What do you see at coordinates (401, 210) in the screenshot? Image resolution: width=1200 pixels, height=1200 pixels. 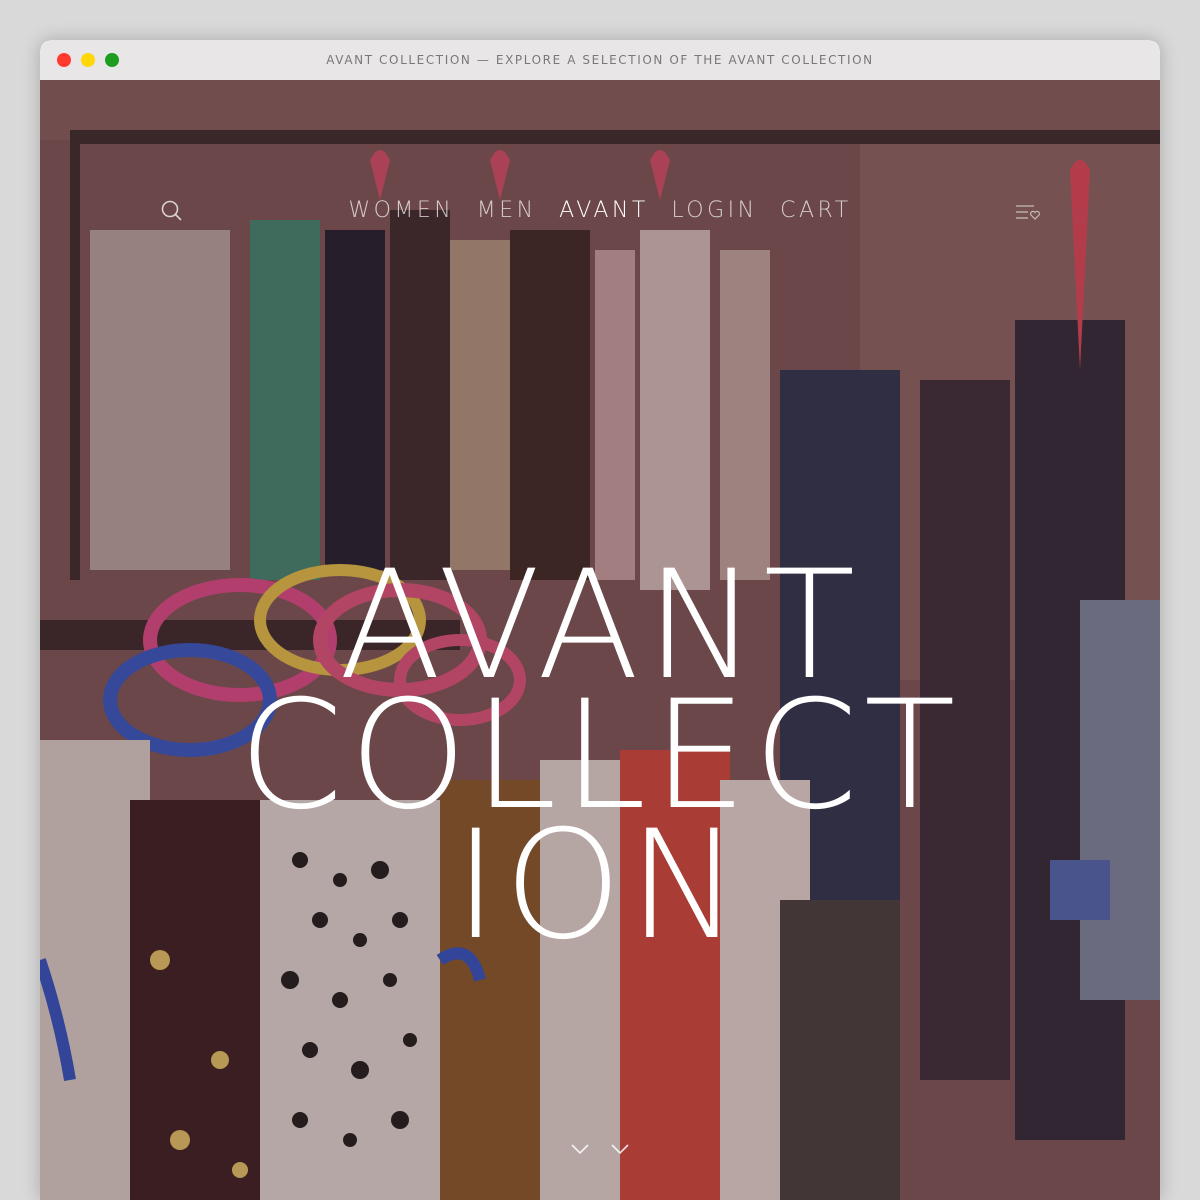 I see `nav-women: WOMEN` at bounding box center [401, 210].